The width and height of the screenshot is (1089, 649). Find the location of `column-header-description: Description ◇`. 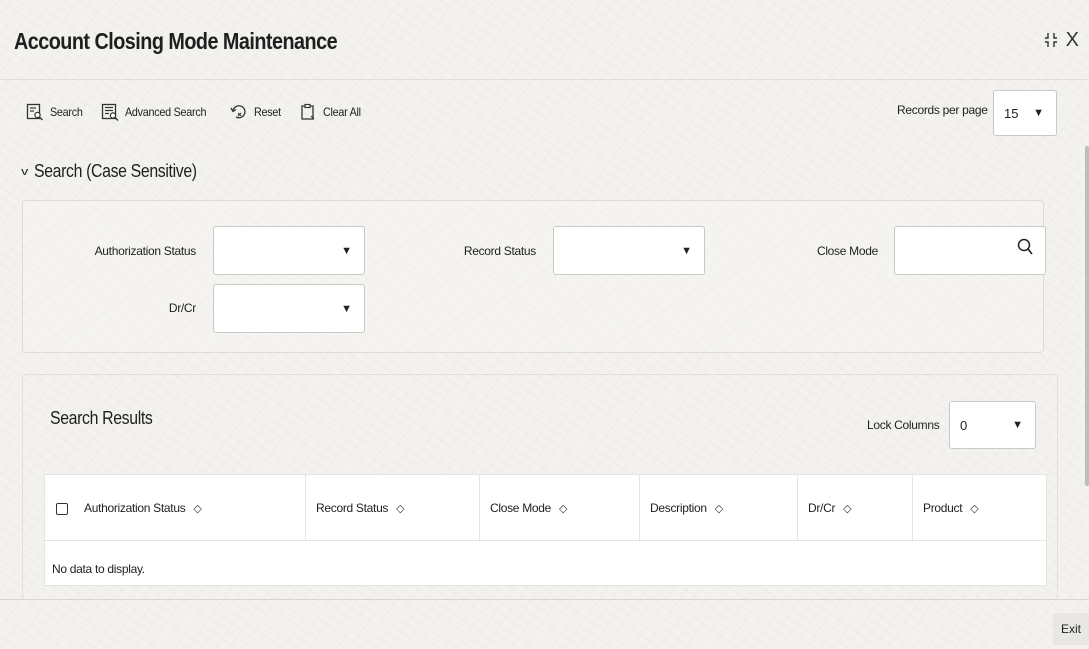

column-header-description: Description ◇ is located at coordinates (719, 508).